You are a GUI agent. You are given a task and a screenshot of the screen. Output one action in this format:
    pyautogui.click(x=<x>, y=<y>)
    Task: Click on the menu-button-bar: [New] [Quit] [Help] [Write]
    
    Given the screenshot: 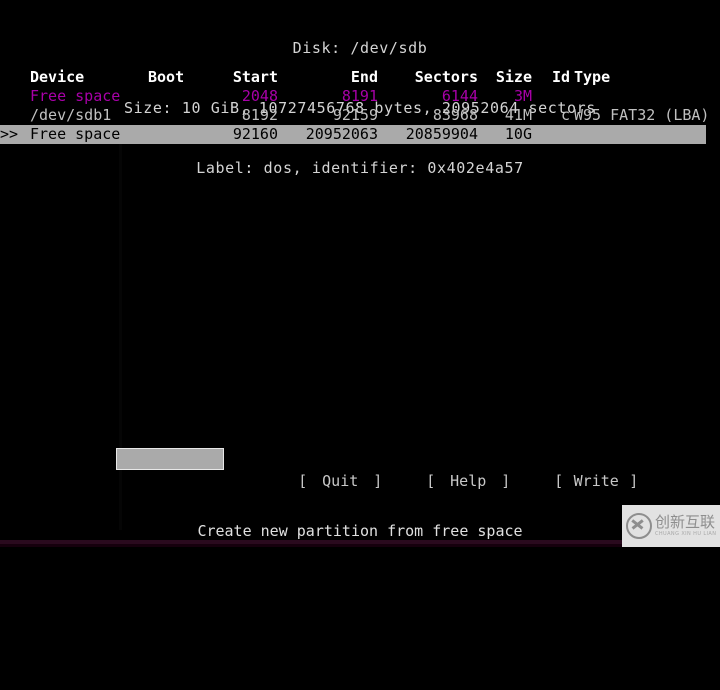 What is the action you would take?
    pyautogui.click(x=360, y=469)
    